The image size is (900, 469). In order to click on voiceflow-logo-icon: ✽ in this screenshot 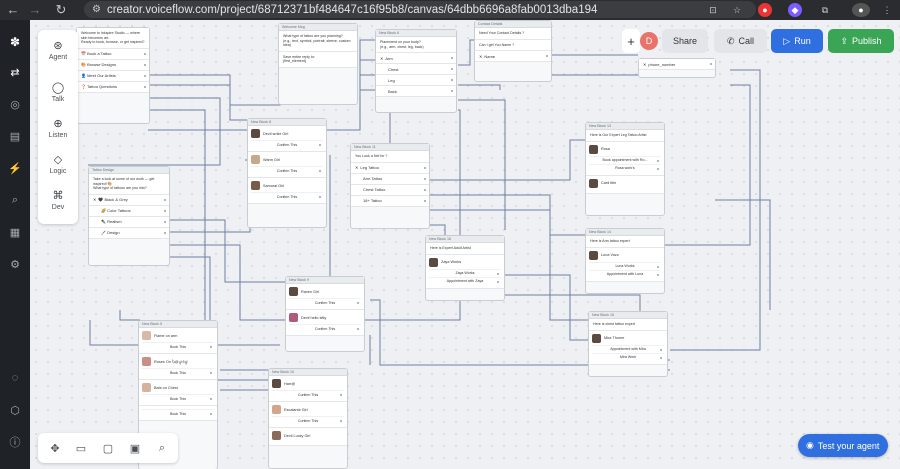, I will do `click(15, 42)`.